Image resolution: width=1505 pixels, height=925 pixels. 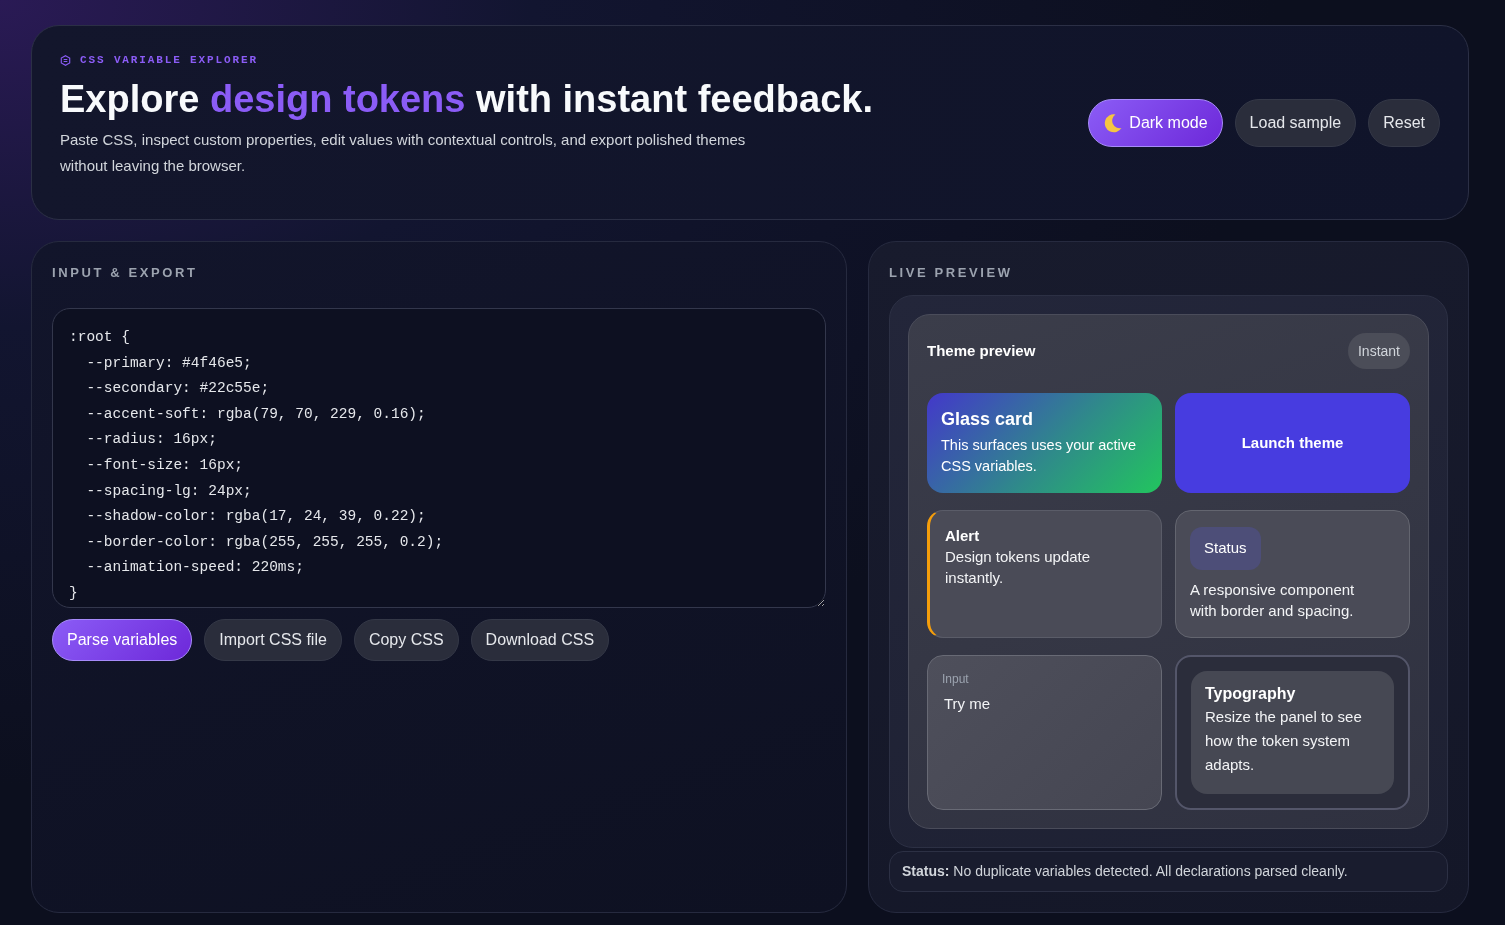 What do you see at coordinates (1039, 456) in the screenshot?
I see `card-text: This surfaces uses your active CSS variables.` at bounding box center [1039, 456].